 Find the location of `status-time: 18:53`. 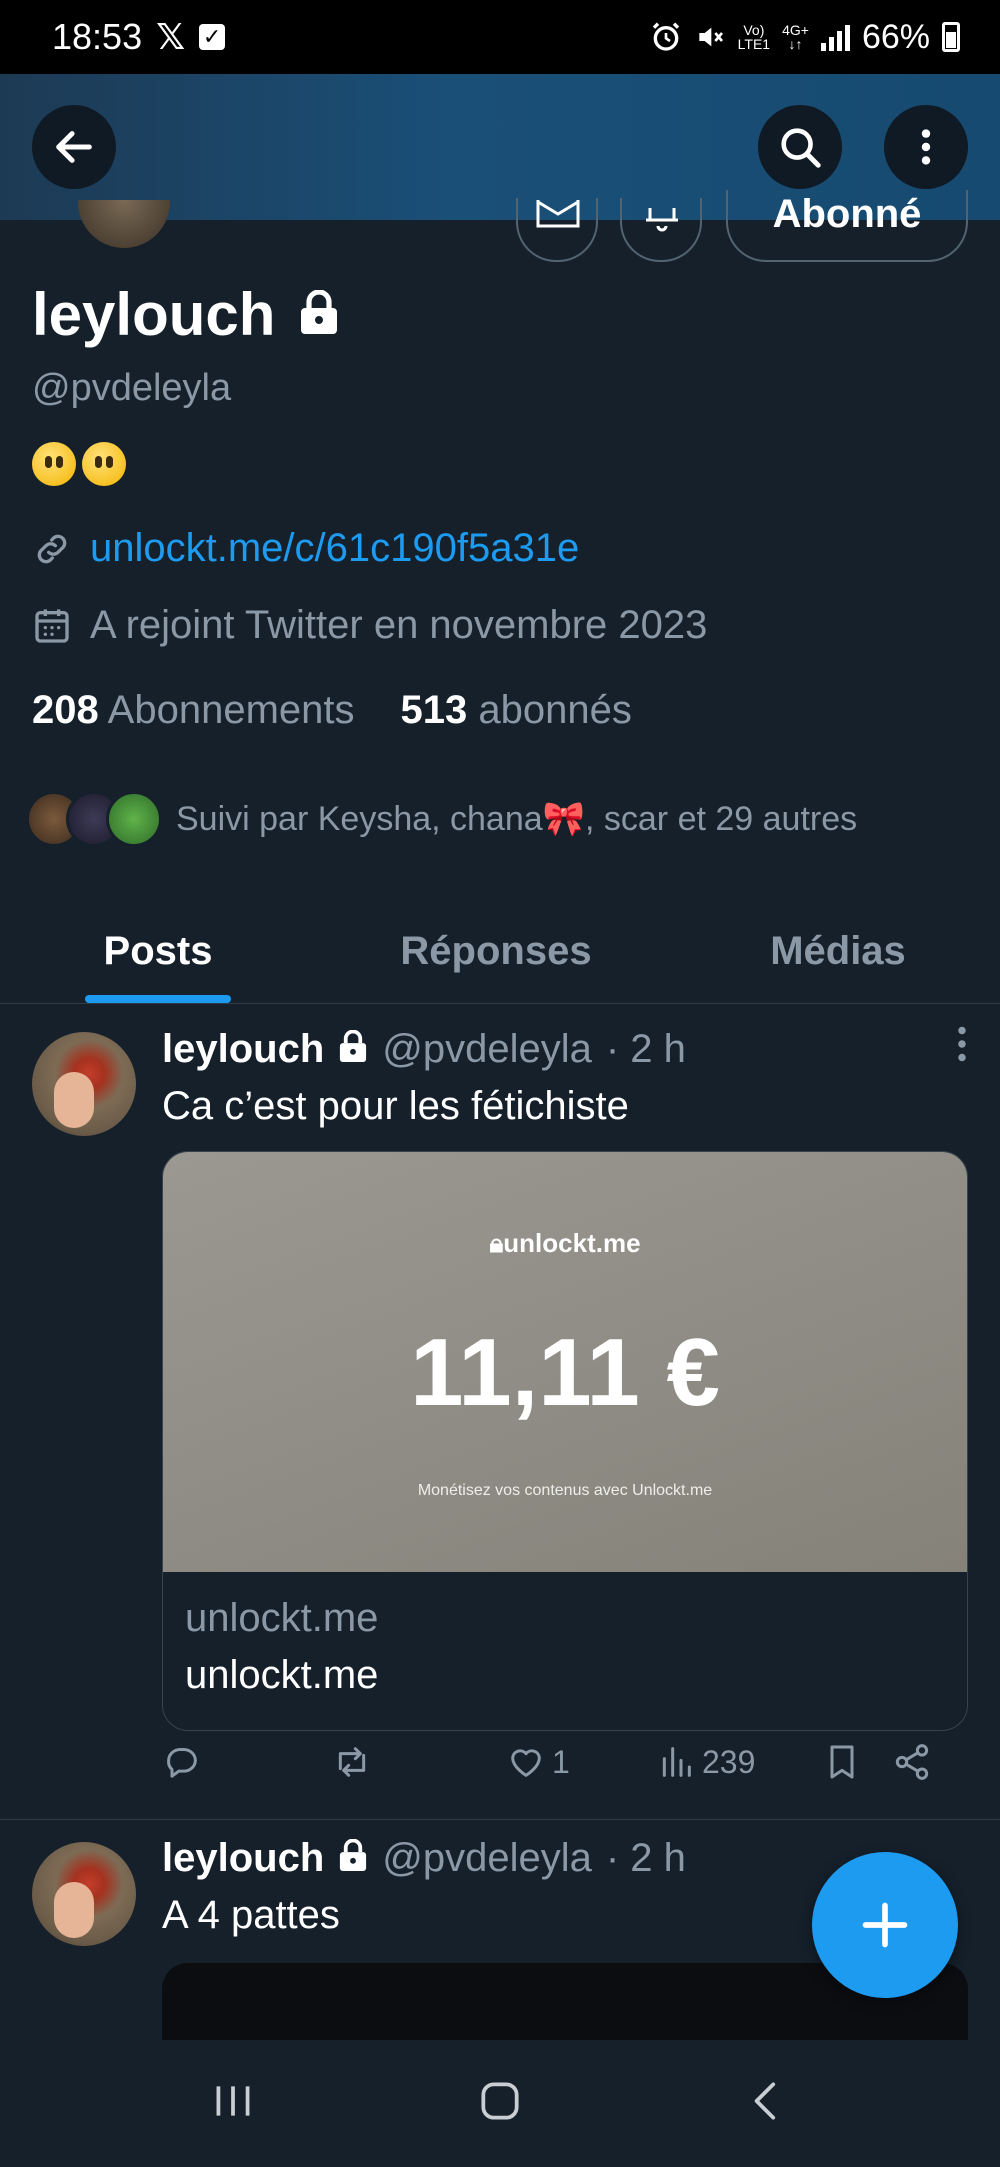

status-time: 18:53 is located at coordinates (97, 36).